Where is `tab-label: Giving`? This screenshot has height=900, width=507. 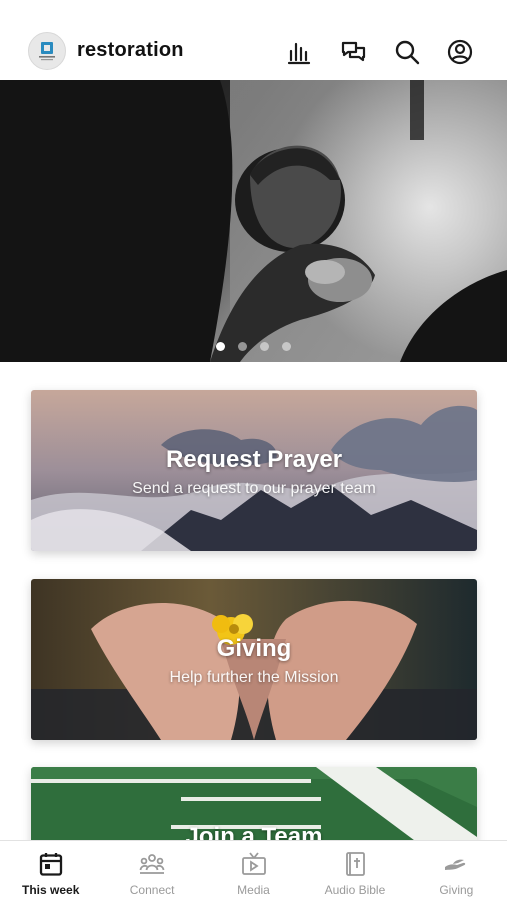
tab-label: Giving is located at coordinates (456, 890).